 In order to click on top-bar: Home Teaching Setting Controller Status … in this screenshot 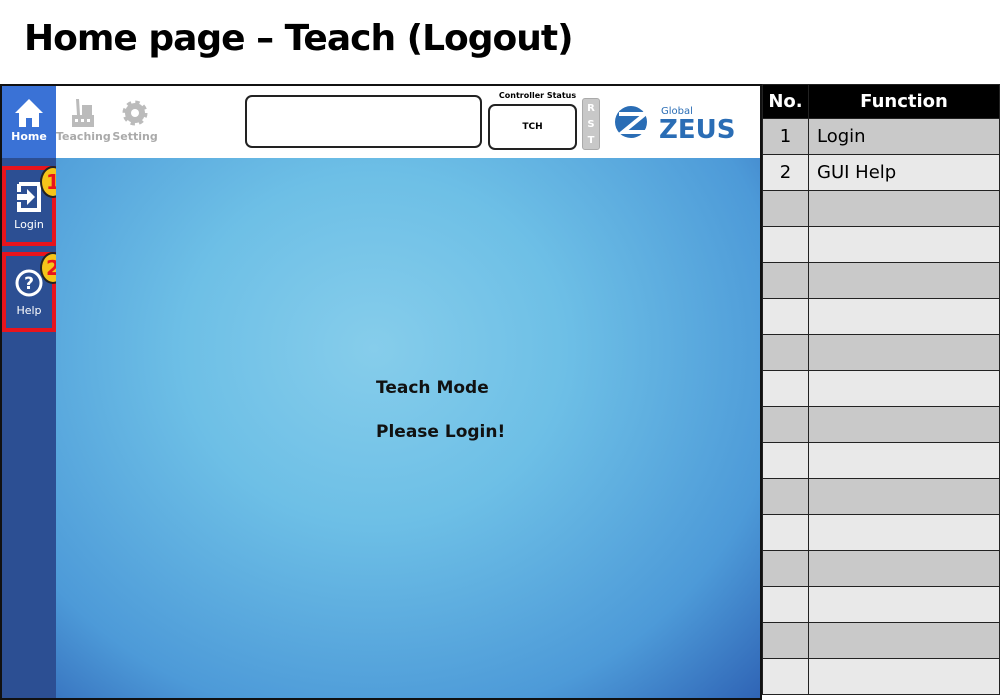, I will do `click(381, 122)`.